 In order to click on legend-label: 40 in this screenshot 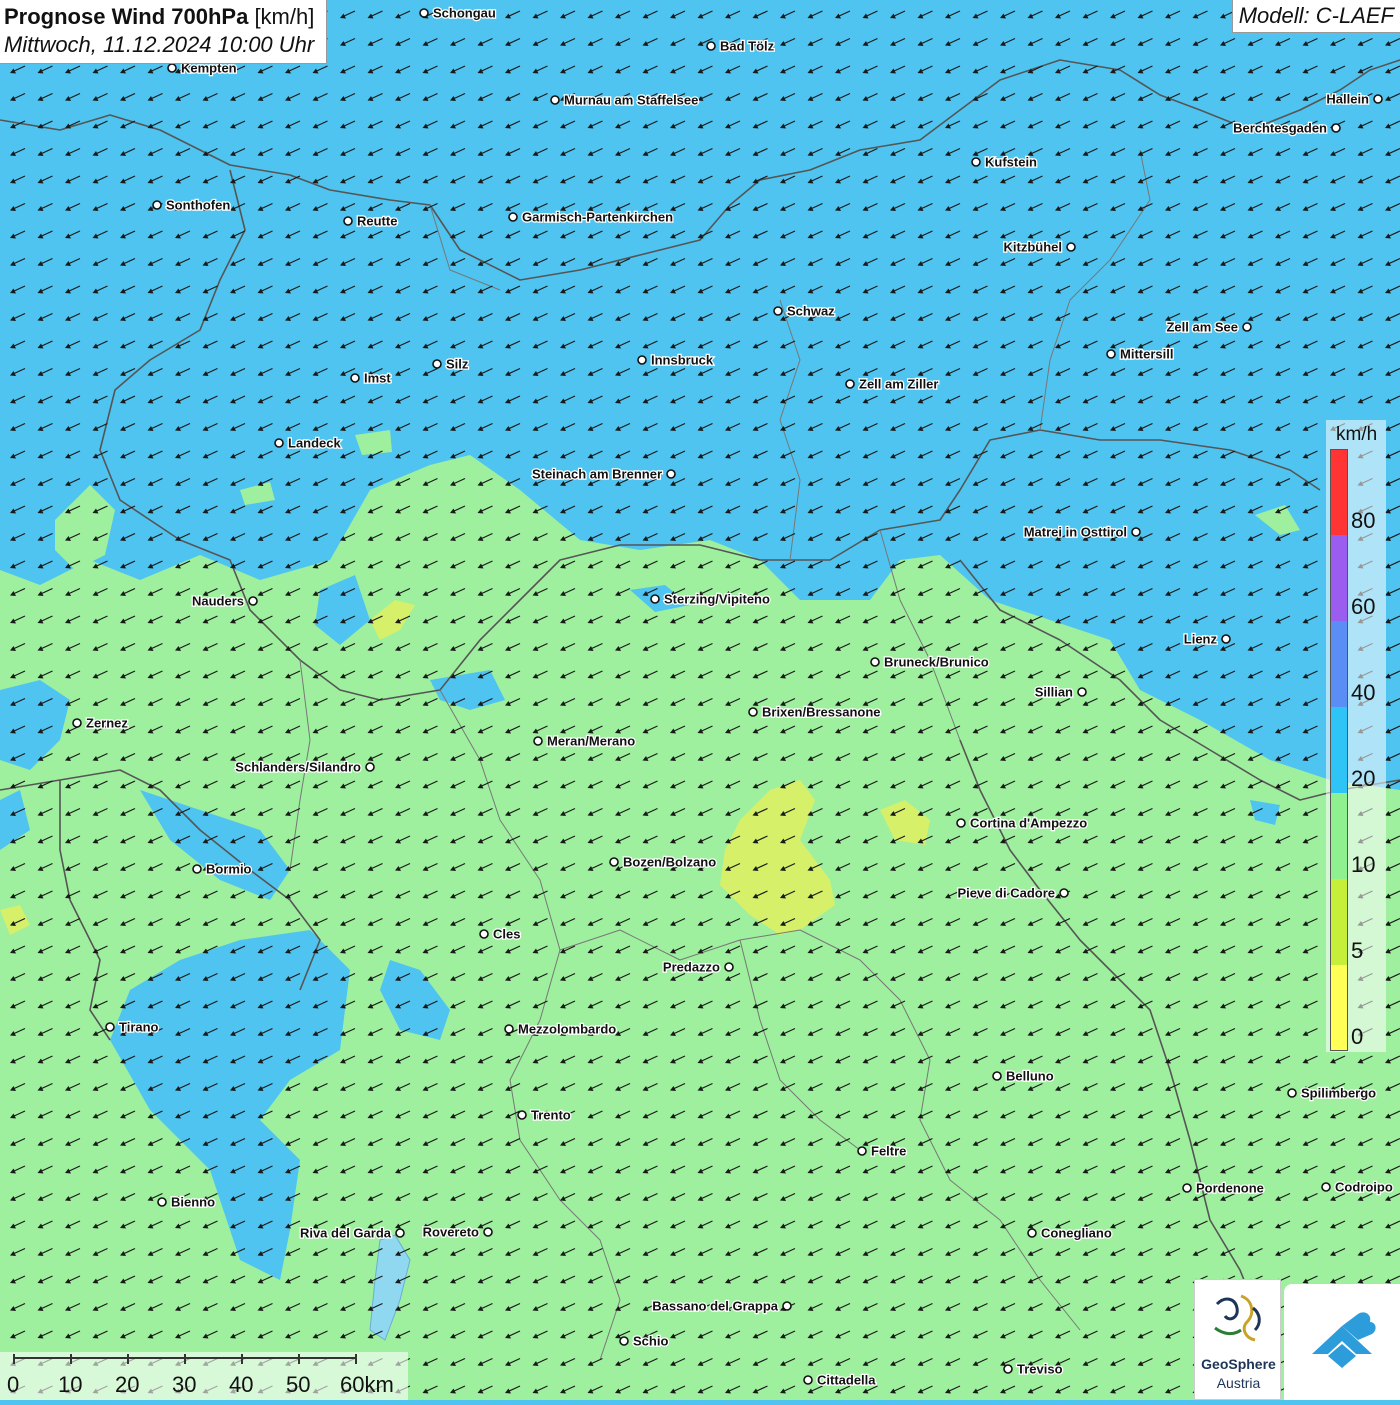, I will do `click(1363, 692)`.